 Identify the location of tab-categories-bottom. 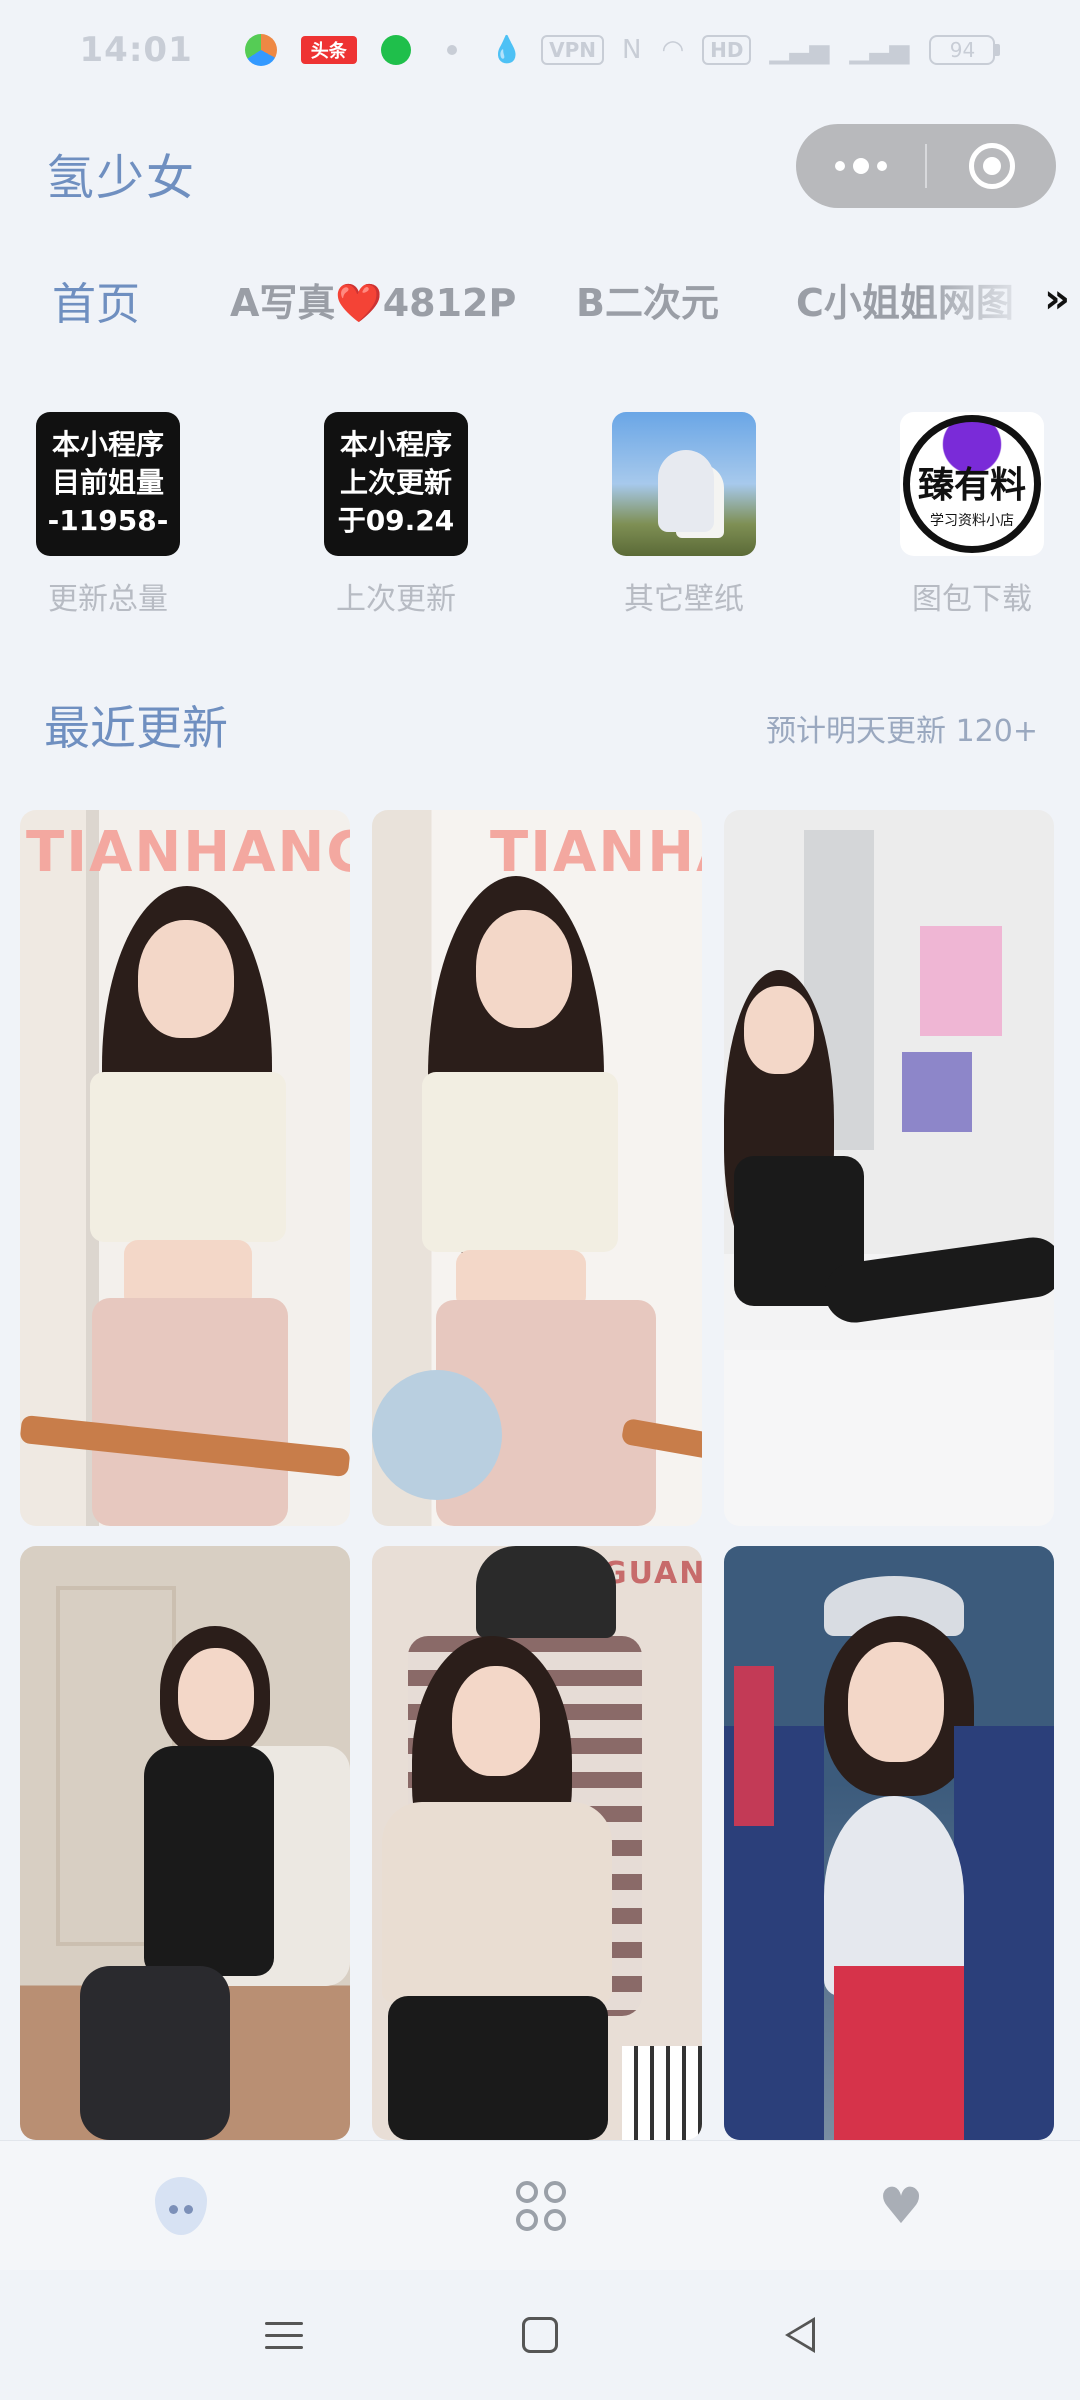
(541, 2206).